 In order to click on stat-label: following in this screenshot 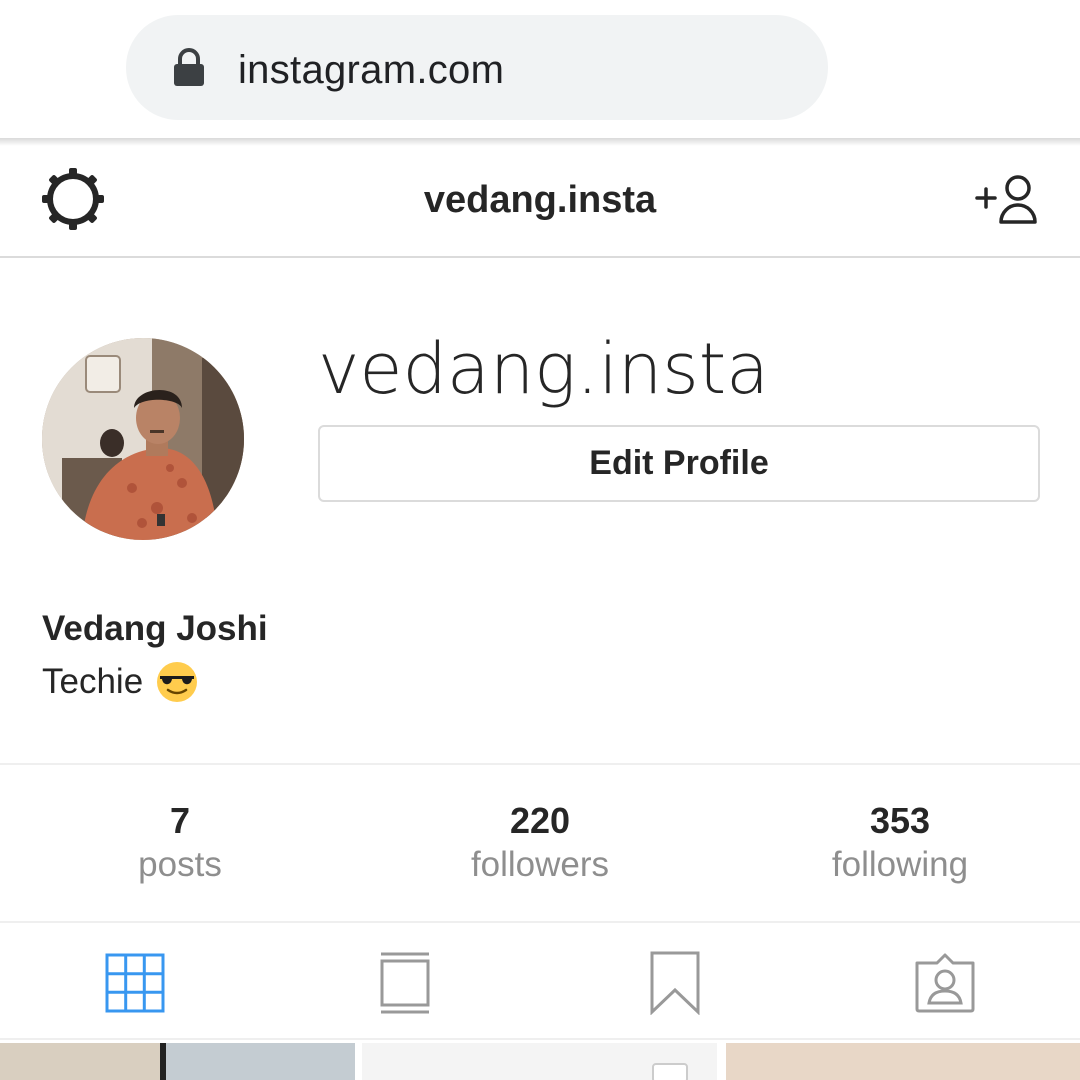, I will do `click(900, 864)`.